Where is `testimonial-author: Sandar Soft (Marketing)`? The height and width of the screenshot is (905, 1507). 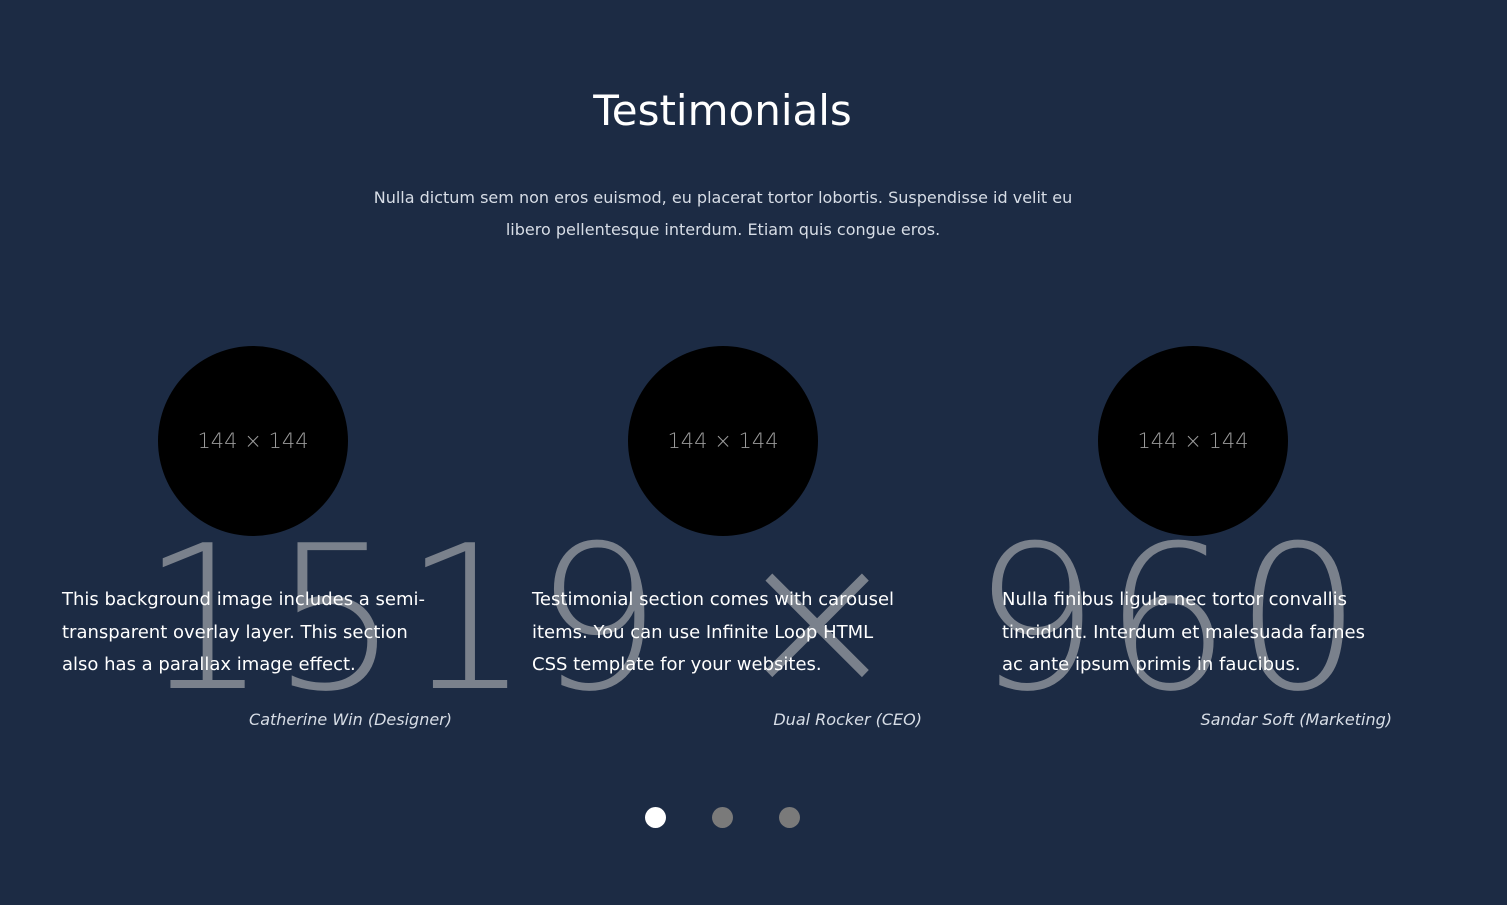
testimonial-author: Sandar Soft (Marketing) is located at coordinates (1296, 719).